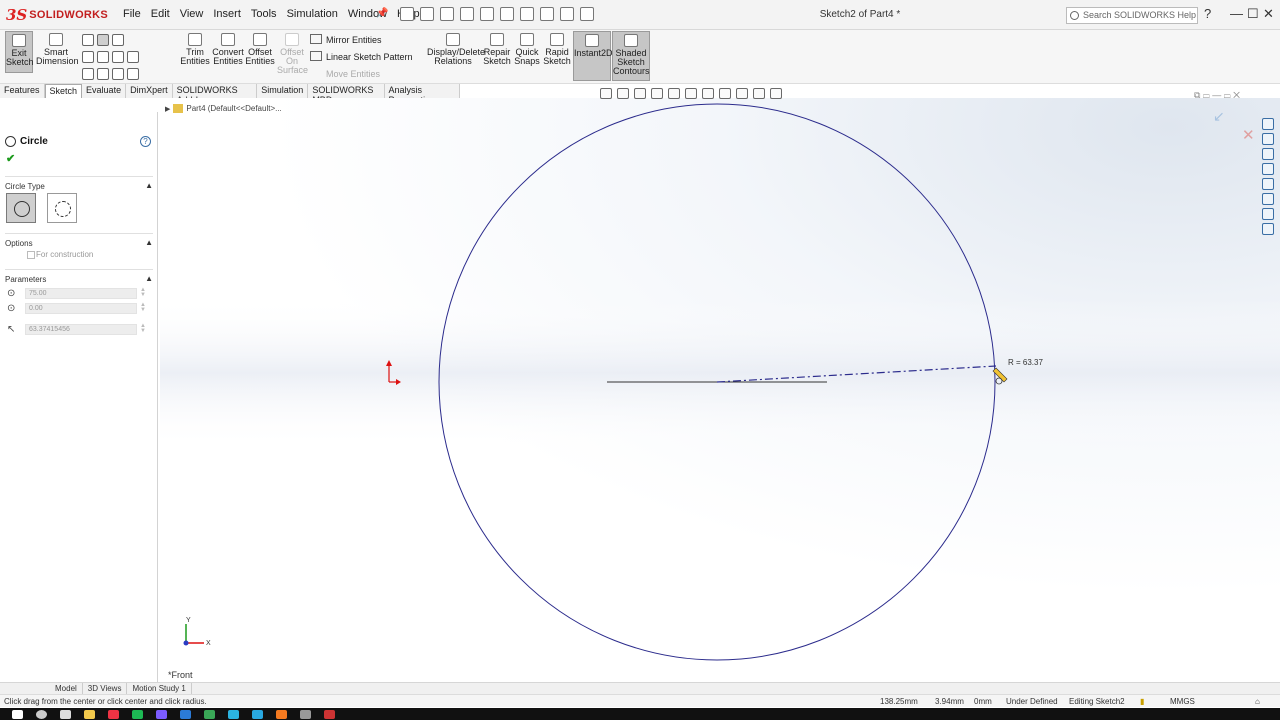 Image resolution: width=1280 pixels, height=720 pixels. Describe the element at coordinates (725, 93) in the screenshot. I see `hide-show-items-icon` at that location.